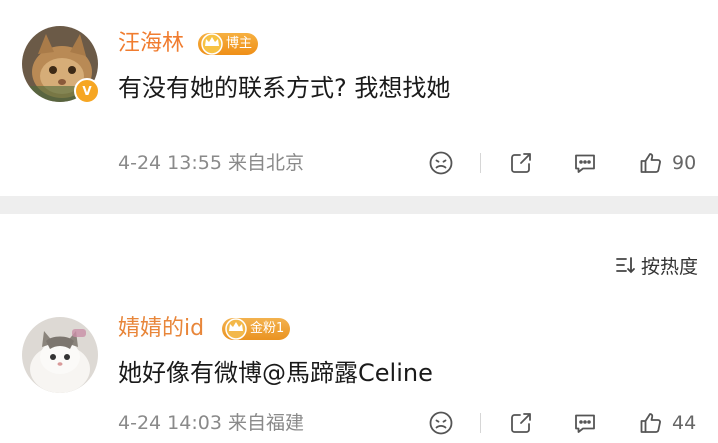  What do you see at coordinates (669, 266) in the screenshot?
I see `sort-label: 按热度` at bounding box center [669, 266].